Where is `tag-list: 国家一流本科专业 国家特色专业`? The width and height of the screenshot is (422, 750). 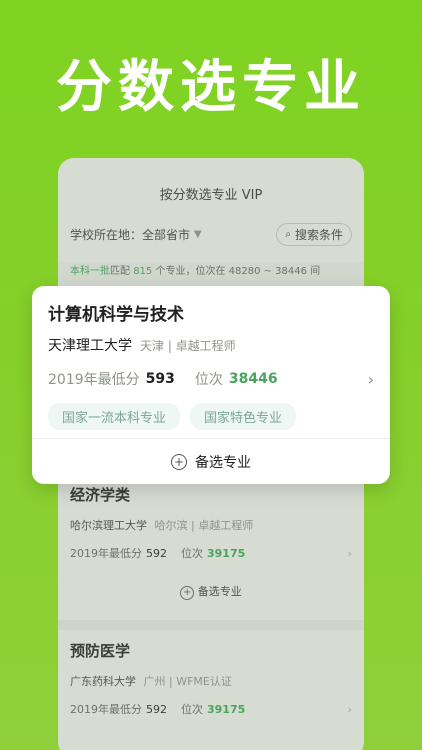 tag-list: 国家一流本科专业 国家特色专业 is located at coordinates (211, 416).